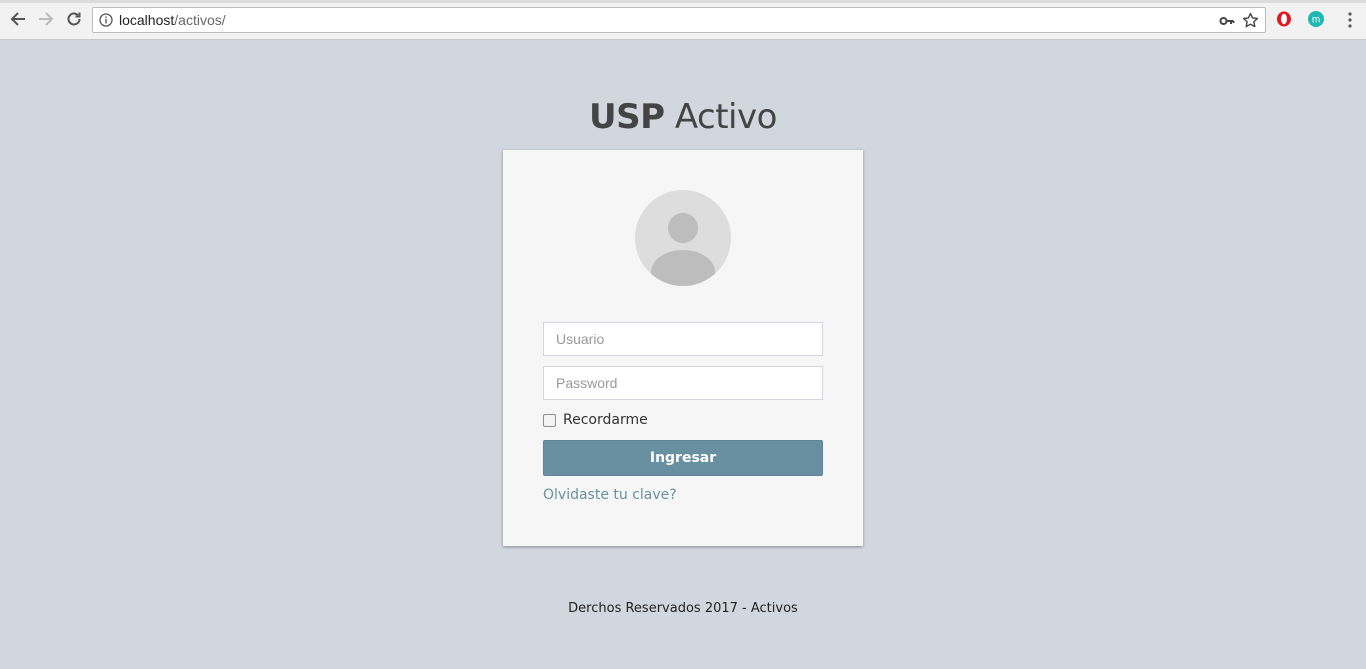 The height and width of the screenshot is (669, 1366). Describe the element at coordinates (683, 608) in the screenshot. I see `footer-text: Derchos Reservados 2017 - Activos` at that location.